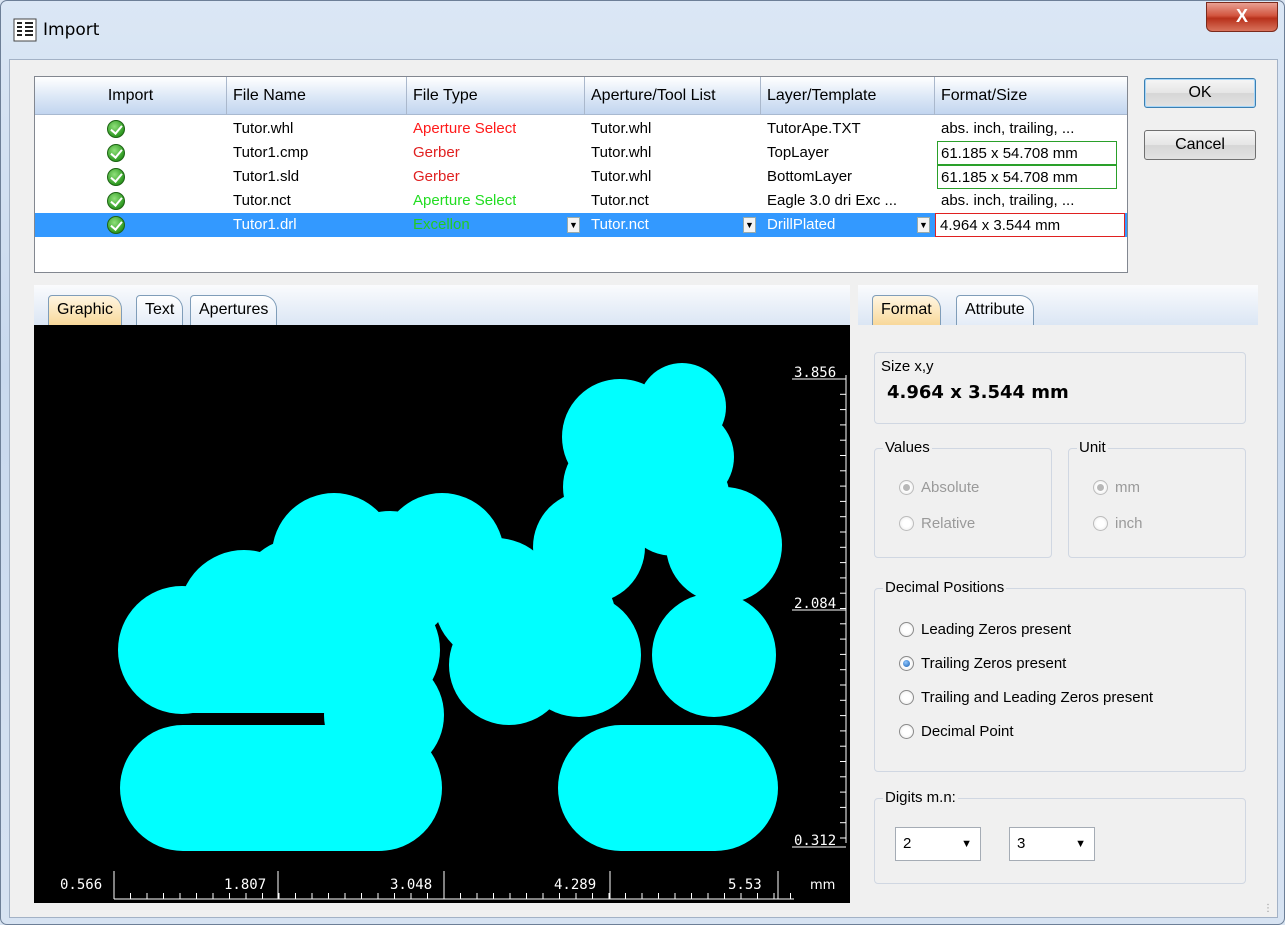 This screenshot has width=1285, height=925. Describe the element at coordinates (266, 176) in the screenshot. I see `file-name-cell: Tutor1.sld` at that location.